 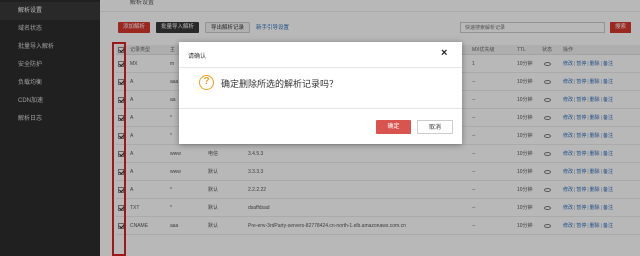 What do you see at coordinates (444, 53) in the screenshot?
I see `close-icon: ×` at bounding box center [444, 53].